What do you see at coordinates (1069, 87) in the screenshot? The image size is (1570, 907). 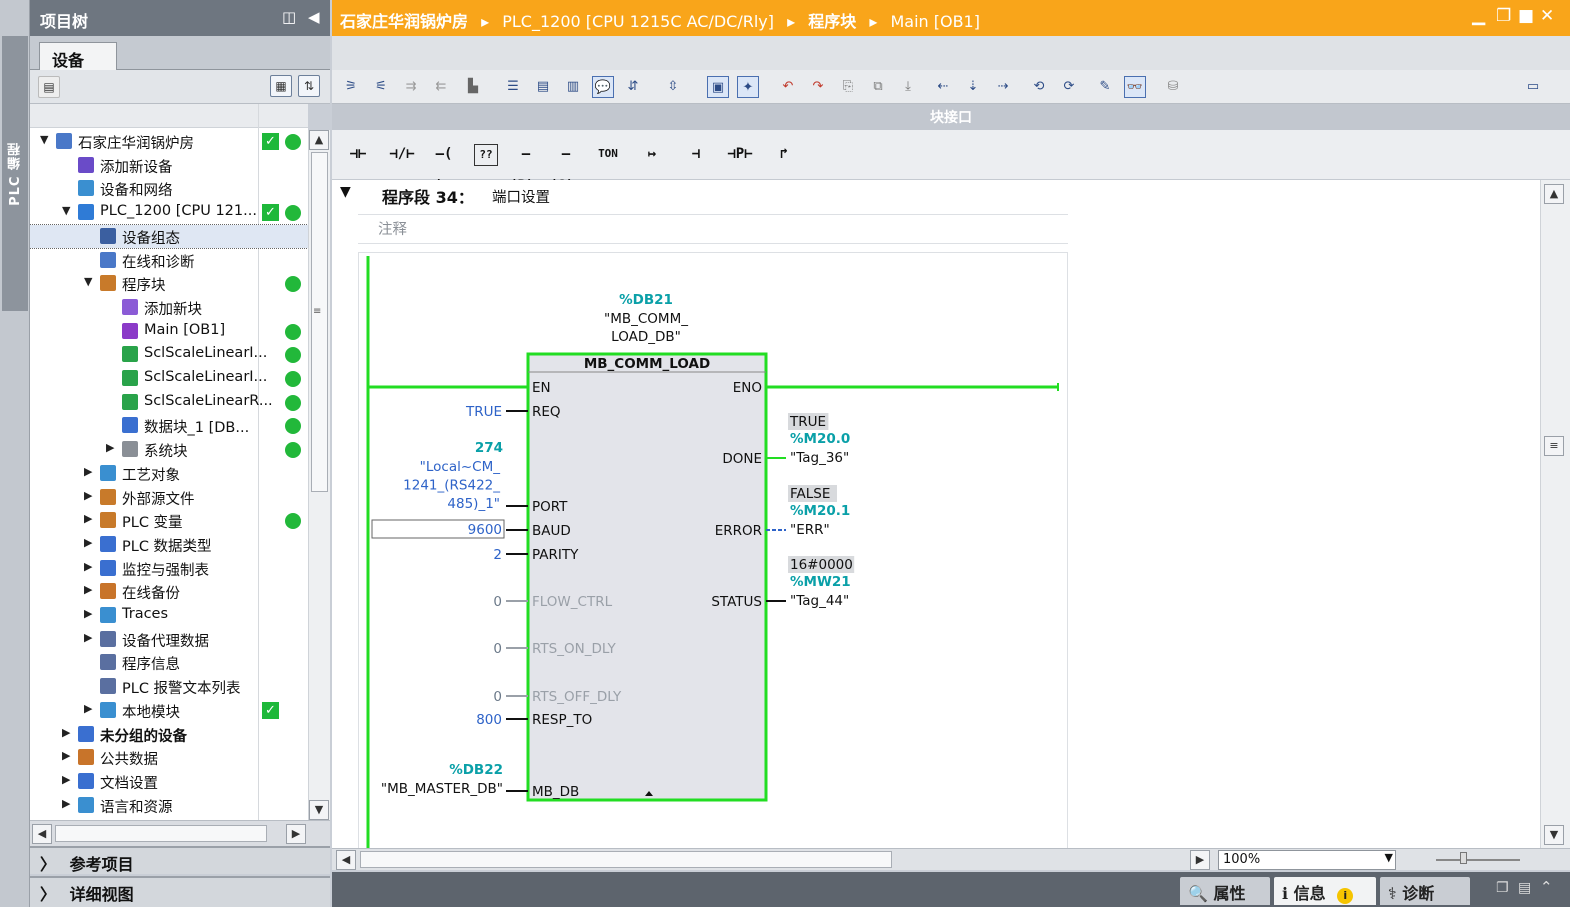 I see `go-offline-icon: ⟳` at bounding box center [1069, 87].